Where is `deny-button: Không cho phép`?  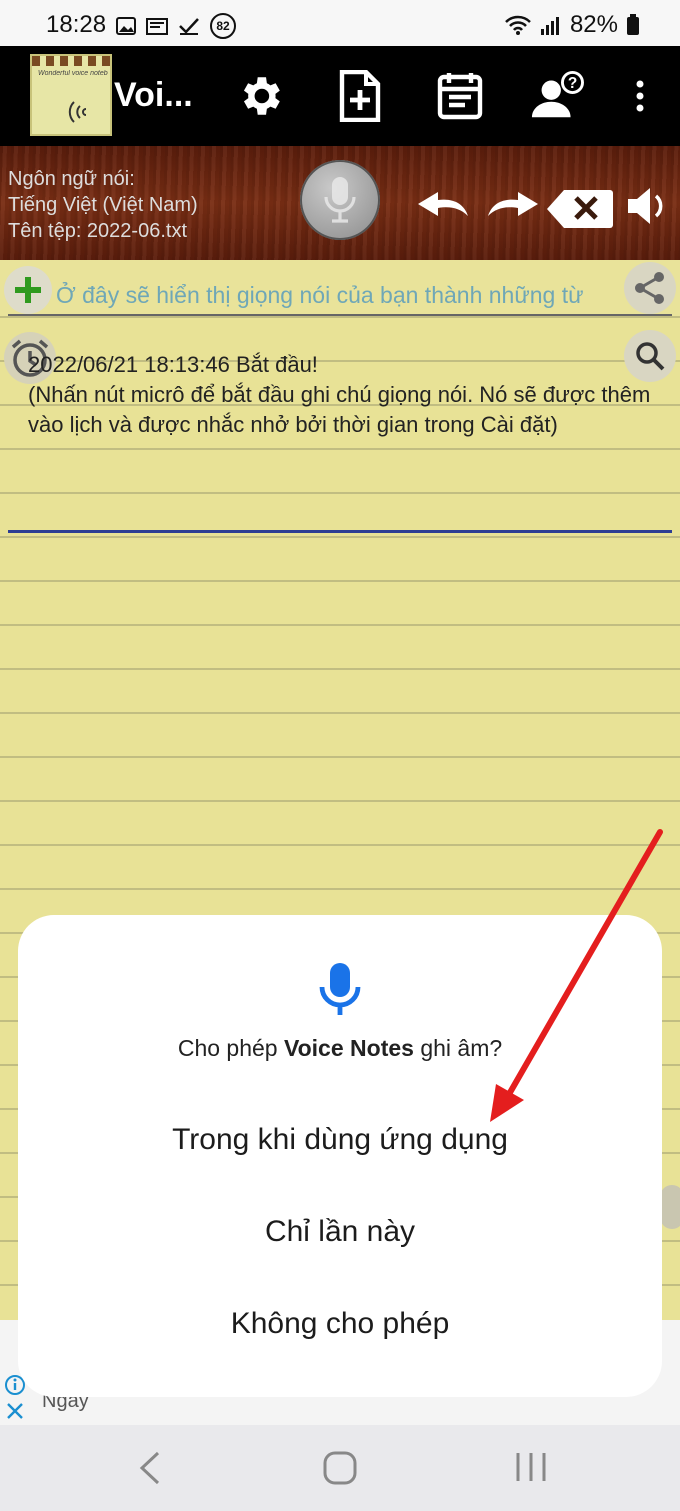 deny-button: Không cho phép is located at coordinates (340, 1324).